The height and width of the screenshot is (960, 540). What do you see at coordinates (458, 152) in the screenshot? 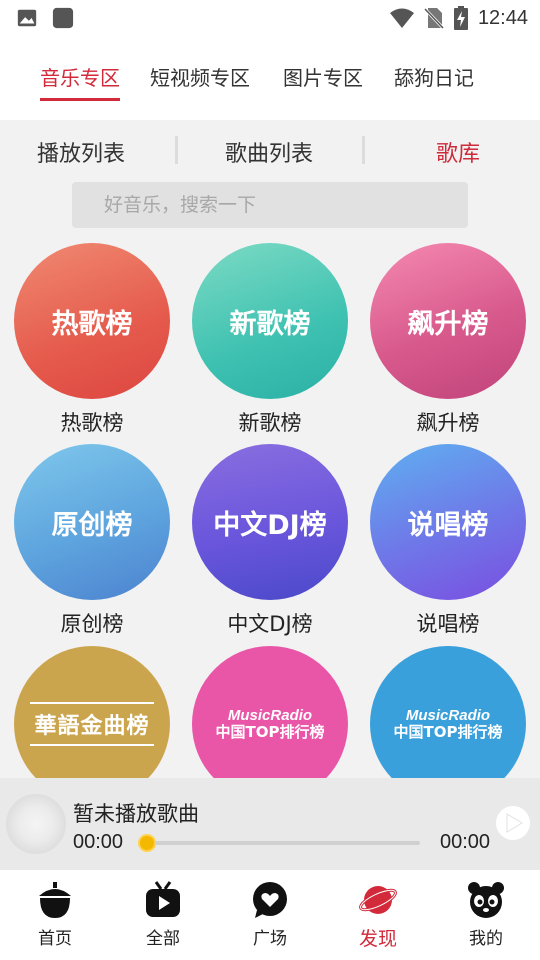
I see `subtab-library: 歌库` at bounding box center [458, 152].